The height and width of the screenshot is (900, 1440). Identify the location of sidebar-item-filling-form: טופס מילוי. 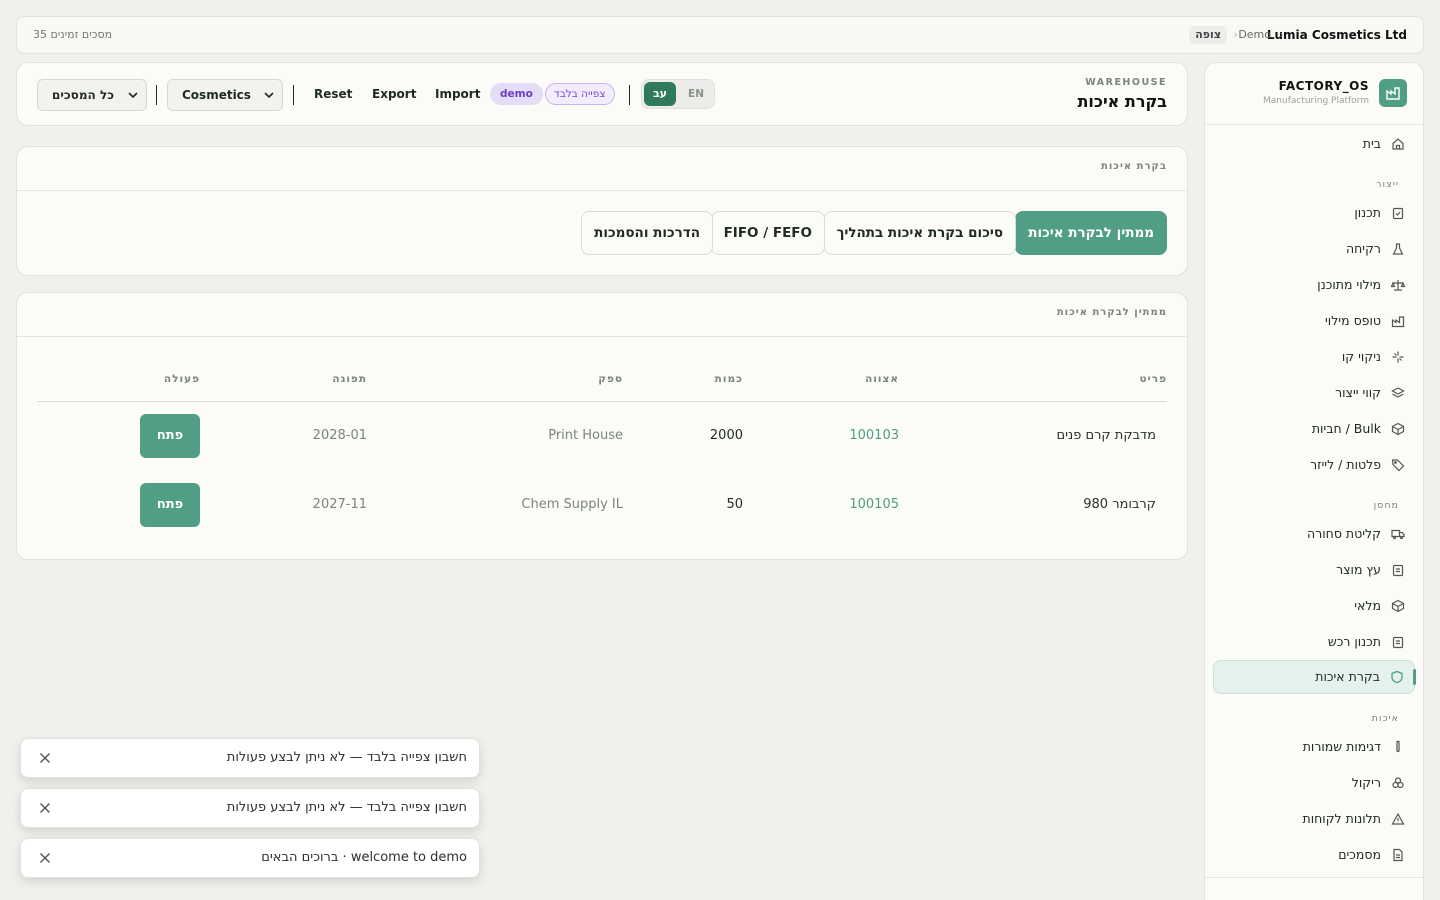
(1314, 321).